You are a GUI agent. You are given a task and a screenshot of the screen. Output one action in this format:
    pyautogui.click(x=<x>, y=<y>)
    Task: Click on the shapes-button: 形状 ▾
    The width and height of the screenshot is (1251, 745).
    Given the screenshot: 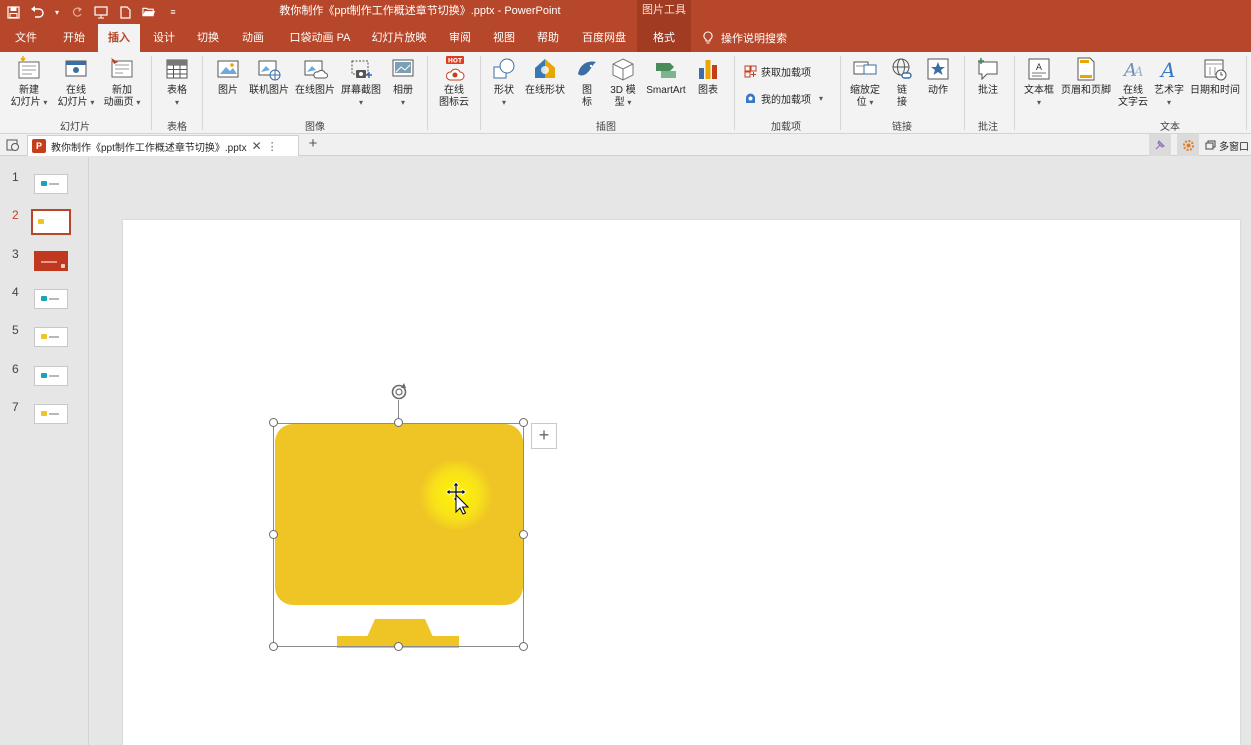 What is the action you would take?
    pyautogui.click(x=504, y=82)
    